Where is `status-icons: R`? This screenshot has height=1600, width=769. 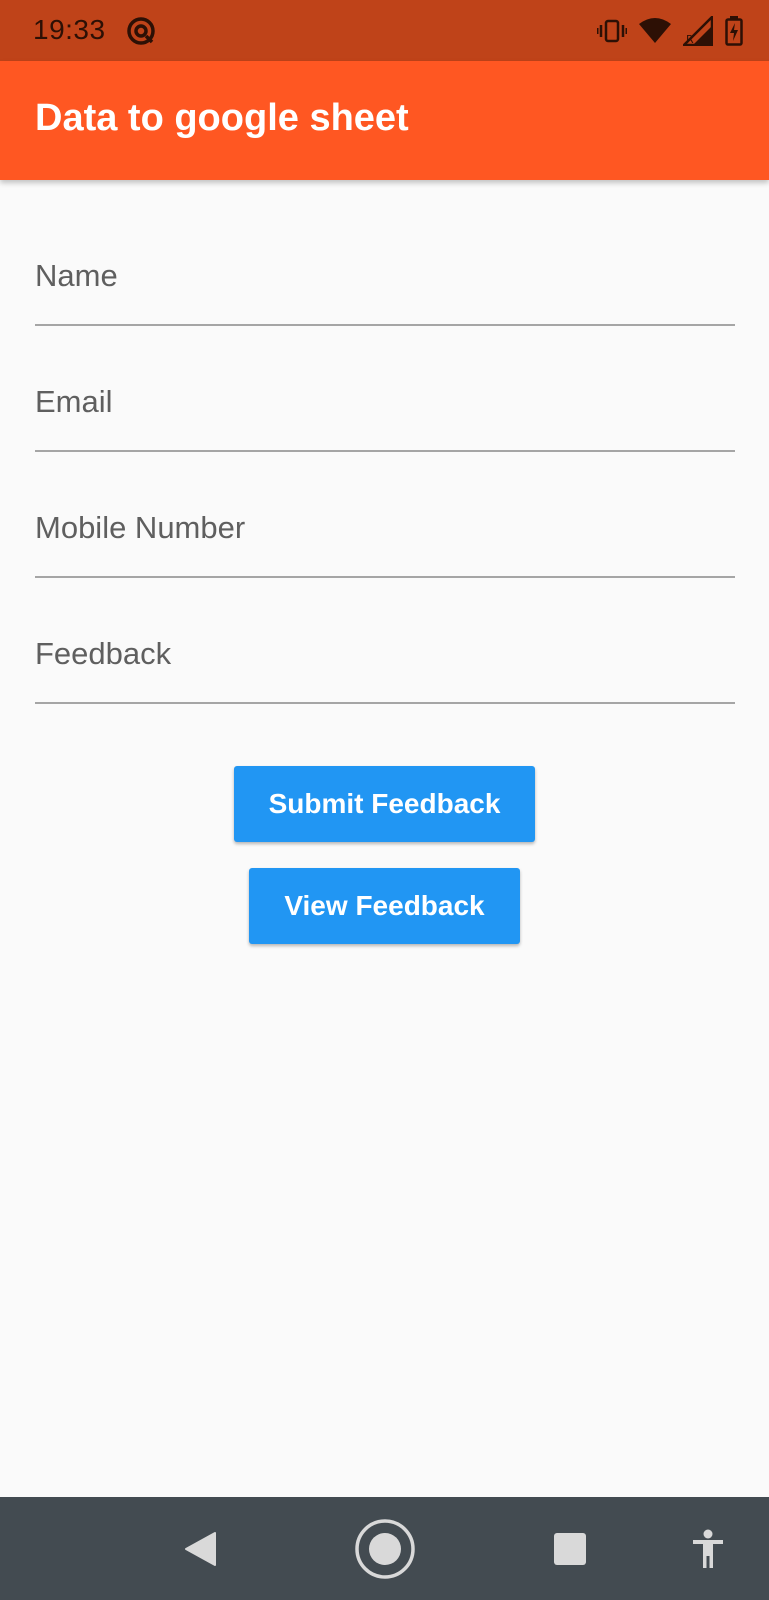
status-icons: R is located at coordinates (670, 31).